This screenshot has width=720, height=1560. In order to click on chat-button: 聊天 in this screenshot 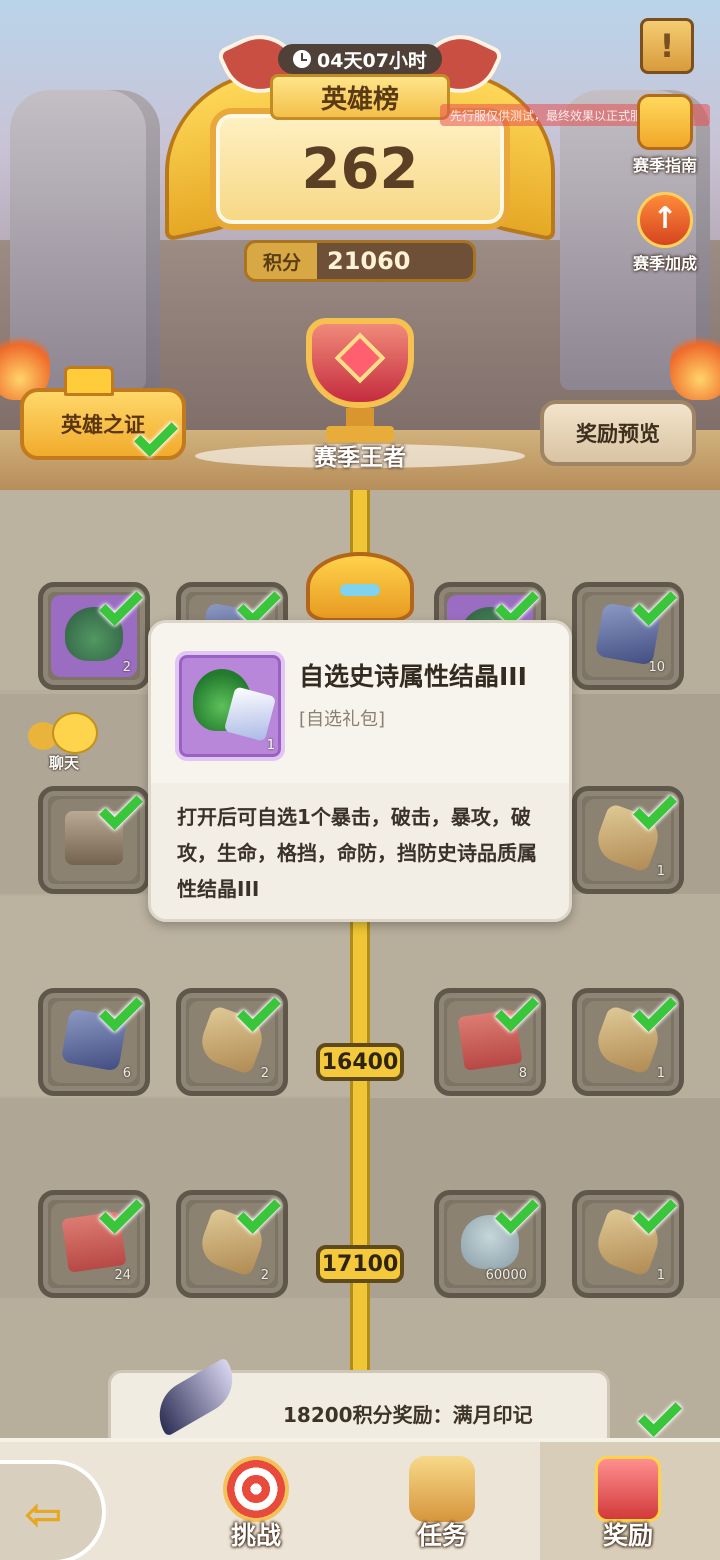, I will do `click(64, 744)`.